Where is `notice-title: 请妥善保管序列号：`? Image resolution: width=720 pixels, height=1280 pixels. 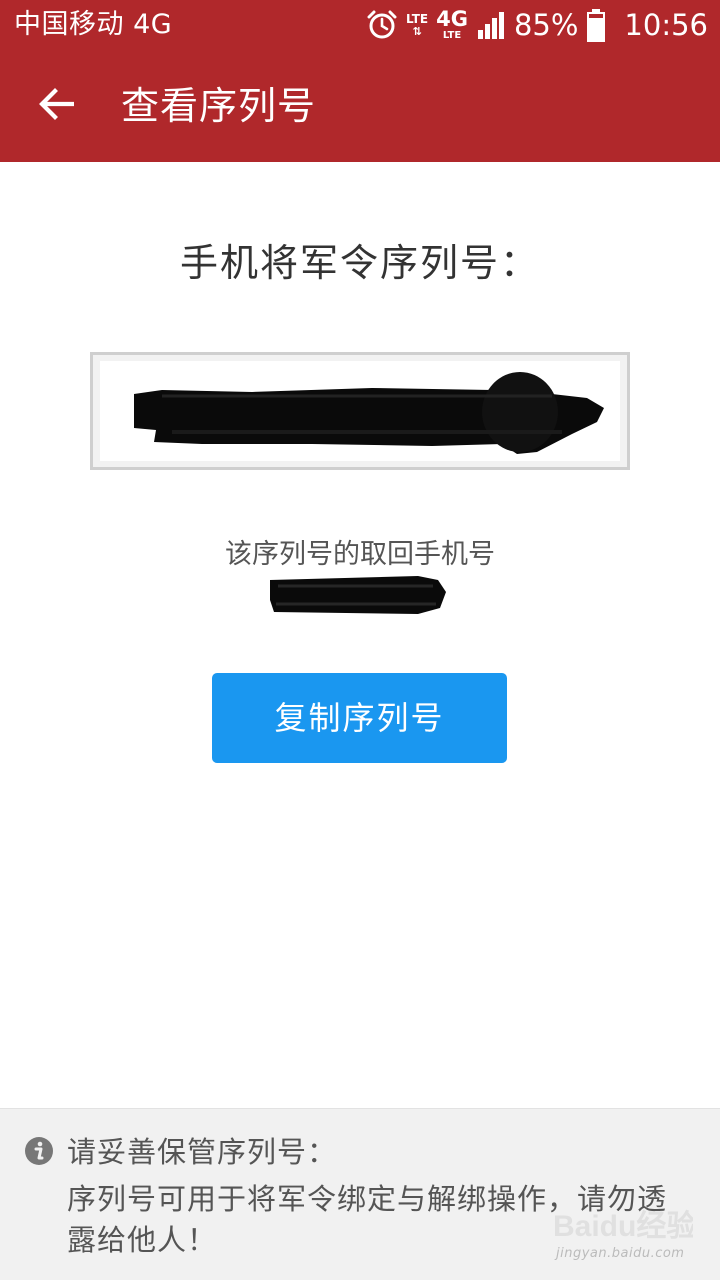
notice-title: 请妥善保管序列号： is located at coordinates (202, 1152).